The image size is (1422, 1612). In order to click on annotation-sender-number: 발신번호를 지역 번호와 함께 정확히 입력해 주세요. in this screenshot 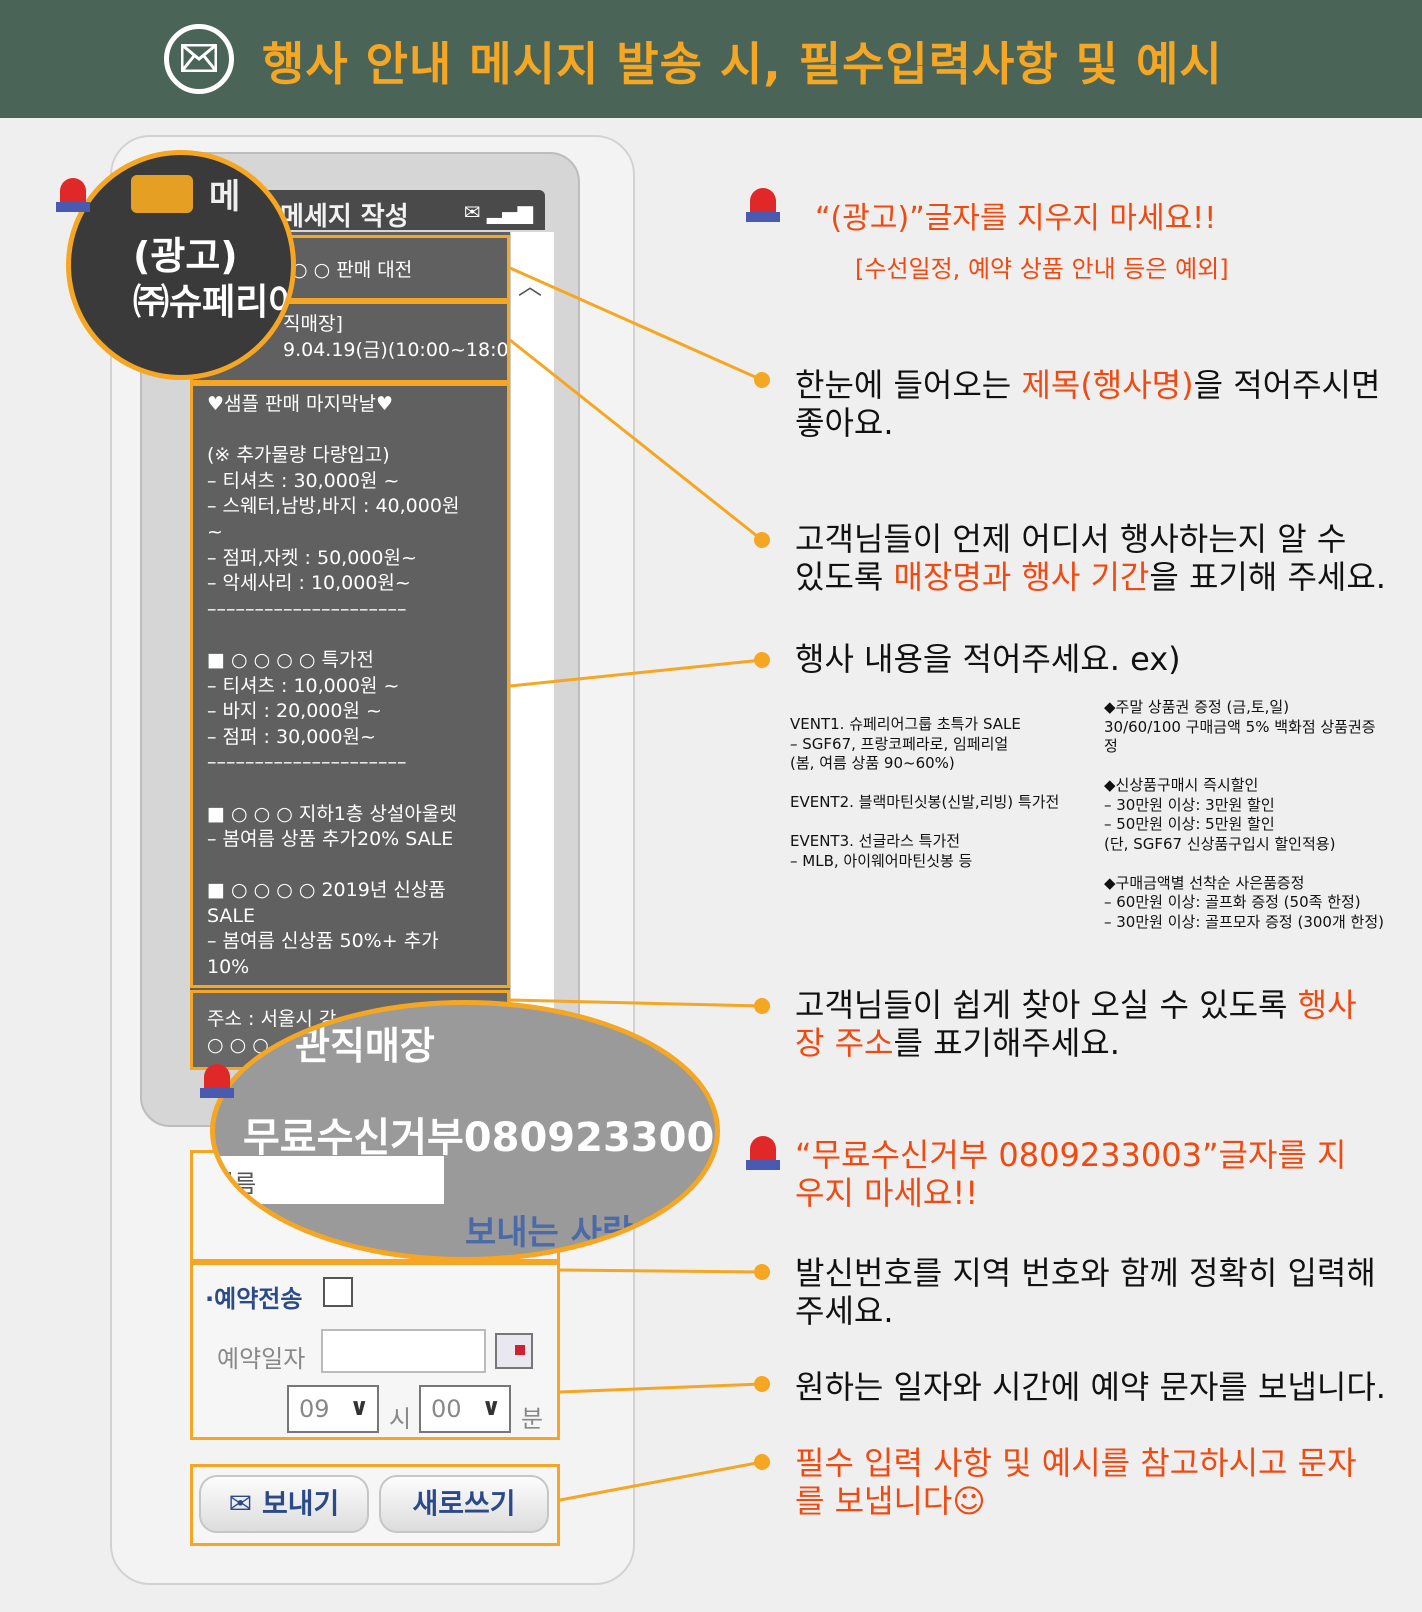, I will do `click(1085, 1292)`.